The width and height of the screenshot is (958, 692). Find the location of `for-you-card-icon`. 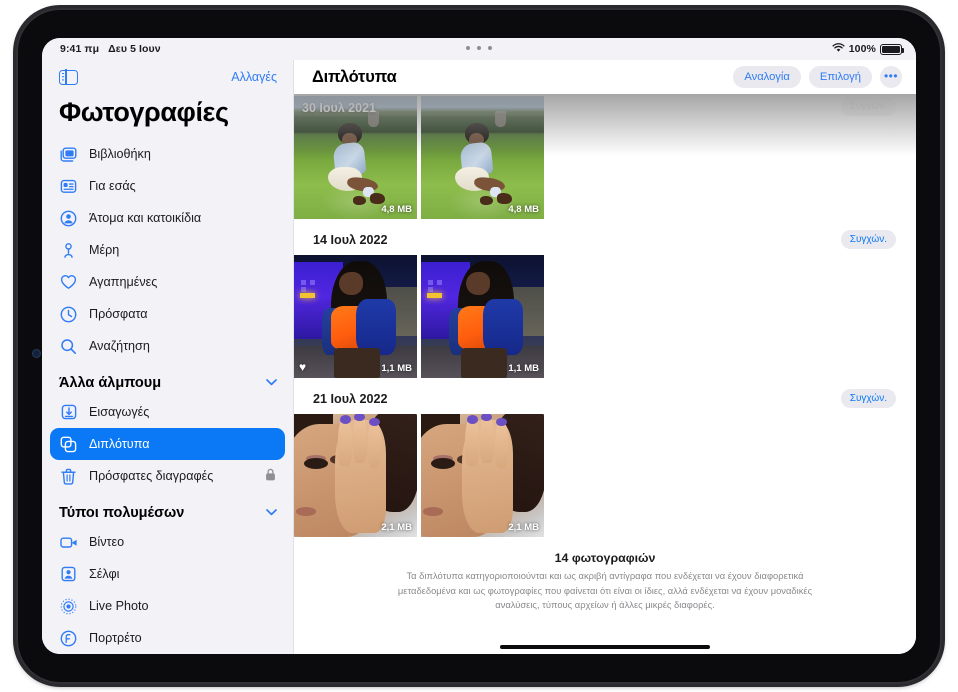

for-you-card-icon is located at coordinates (68, 186).